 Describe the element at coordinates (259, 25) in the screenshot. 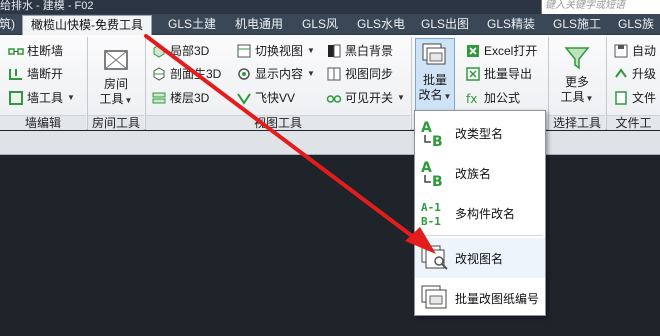

I see `tab-mep-general: 机电通用` at that location.